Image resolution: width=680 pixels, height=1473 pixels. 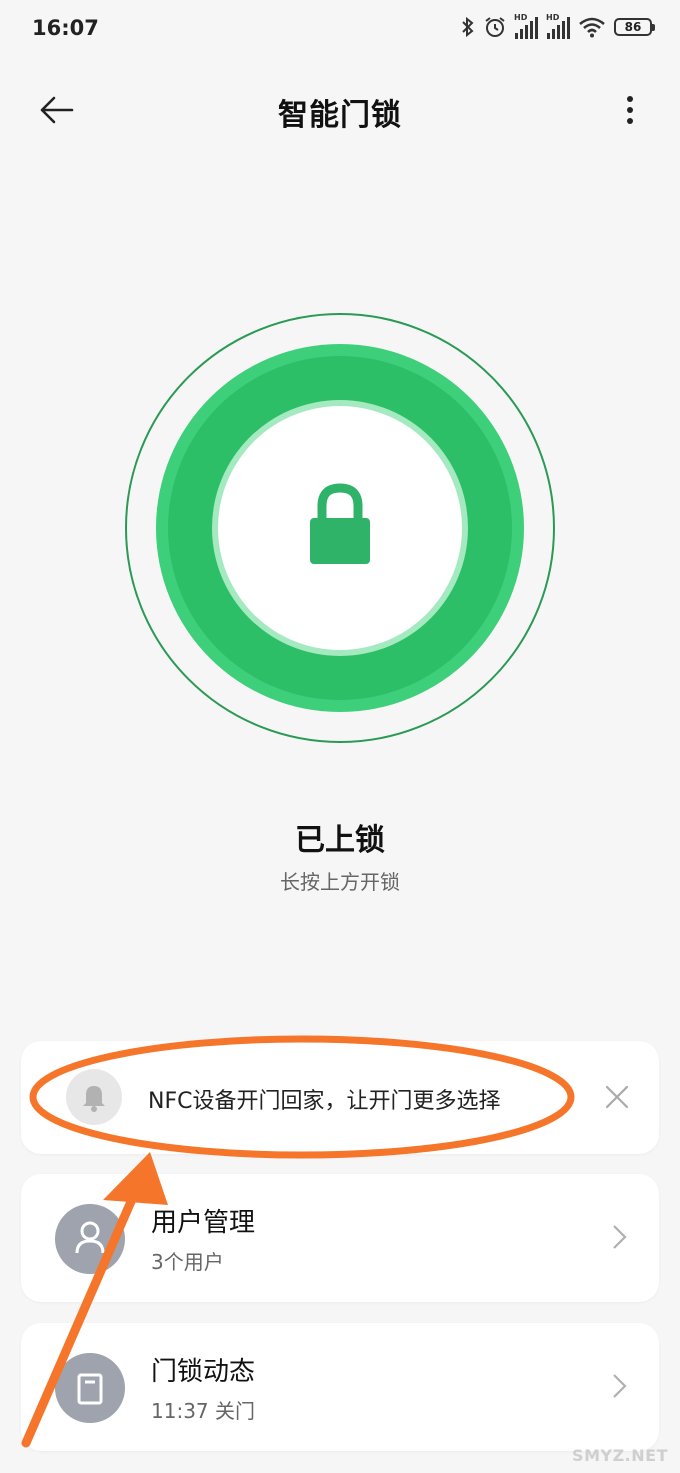 I want to click on lock-activity-latest: 11:37 关门, so click(x=203, y=1411).